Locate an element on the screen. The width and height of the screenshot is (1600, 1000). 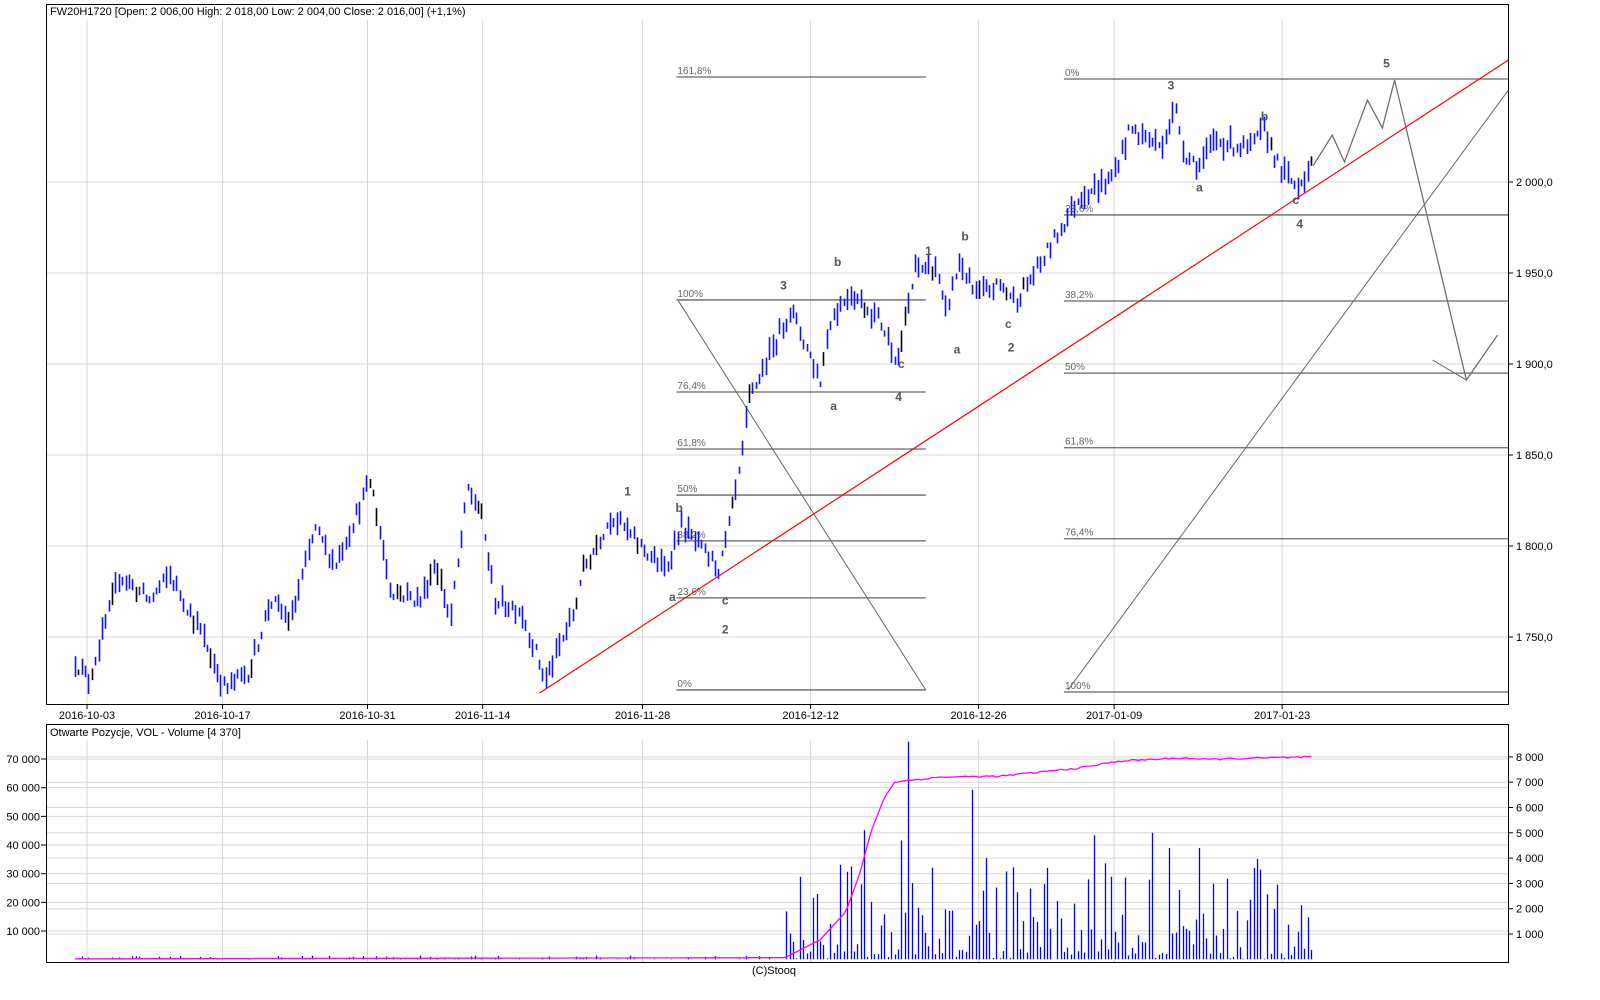
volume-tick-label: 2 000 is located at coordinates (1530, 910).